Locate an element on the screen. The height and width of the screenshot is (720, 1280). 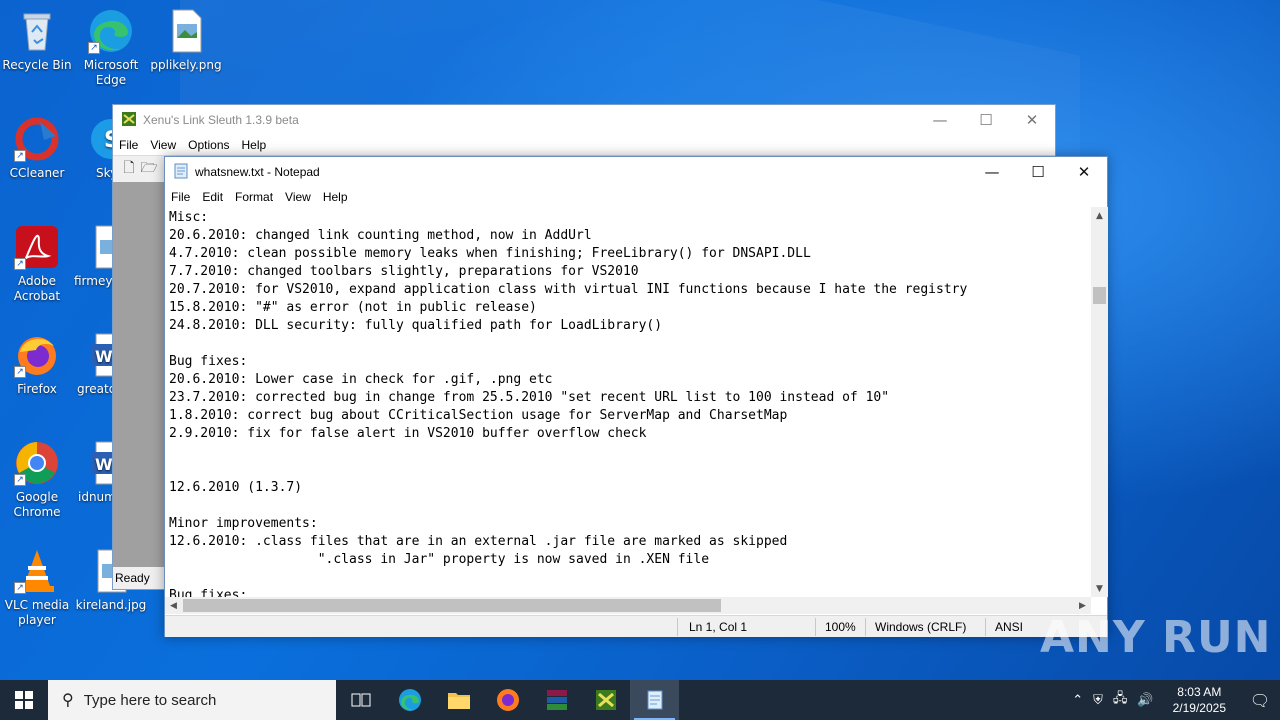
xenu-titlebar: Xenu's Link Sleuth 1.3.9 beta — ☐ ✕ is located at coordinates (584, 120).